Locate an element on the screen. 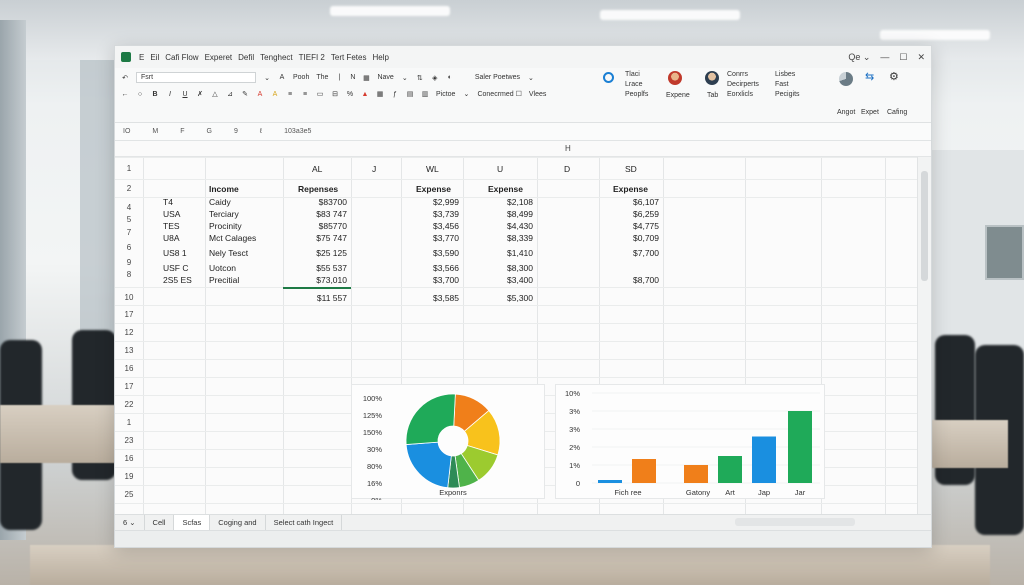 This screenshot has width=1024, height=585. percent-icon: % is located at coordinates (350, 94).